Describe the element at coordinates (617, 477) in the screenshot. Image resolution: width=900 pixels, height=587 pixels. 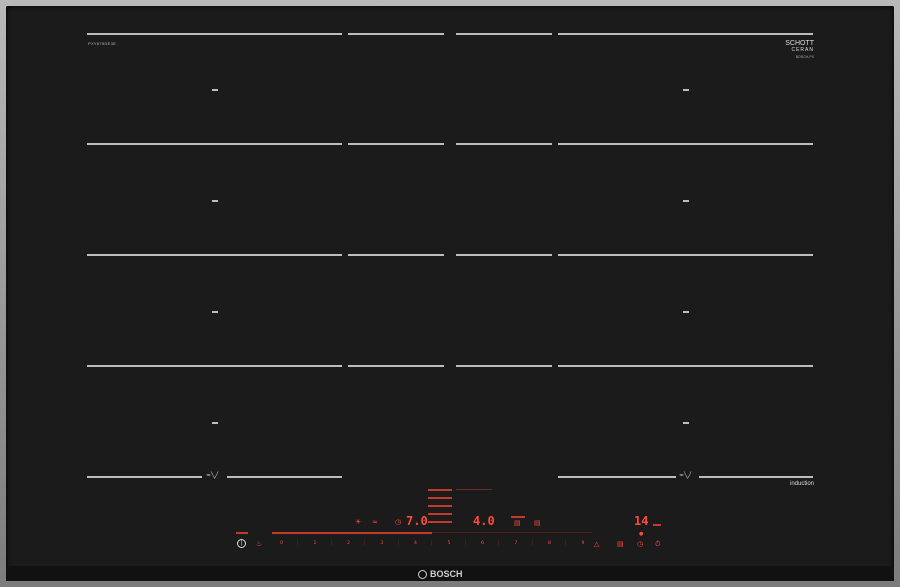
I see `zone-line-right-5a` at that location.